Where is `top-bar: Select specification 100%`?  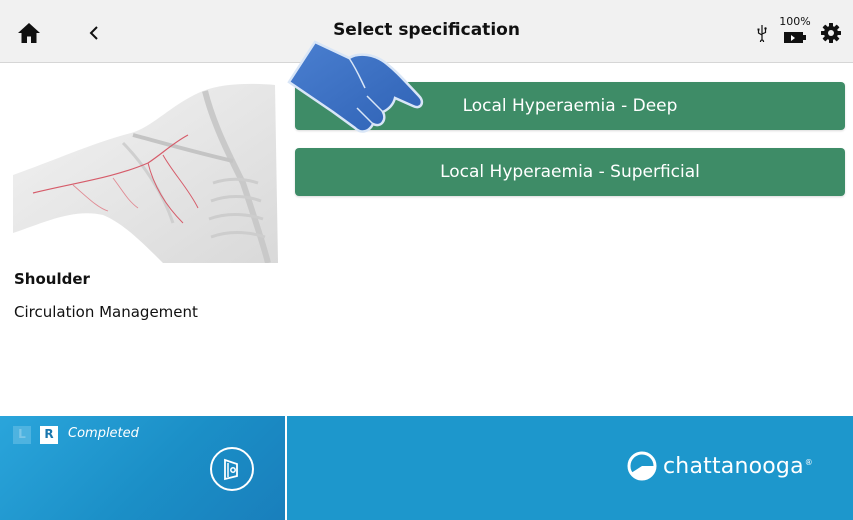
top-bar: Select specification 100% is located at coordinates (426, 31).